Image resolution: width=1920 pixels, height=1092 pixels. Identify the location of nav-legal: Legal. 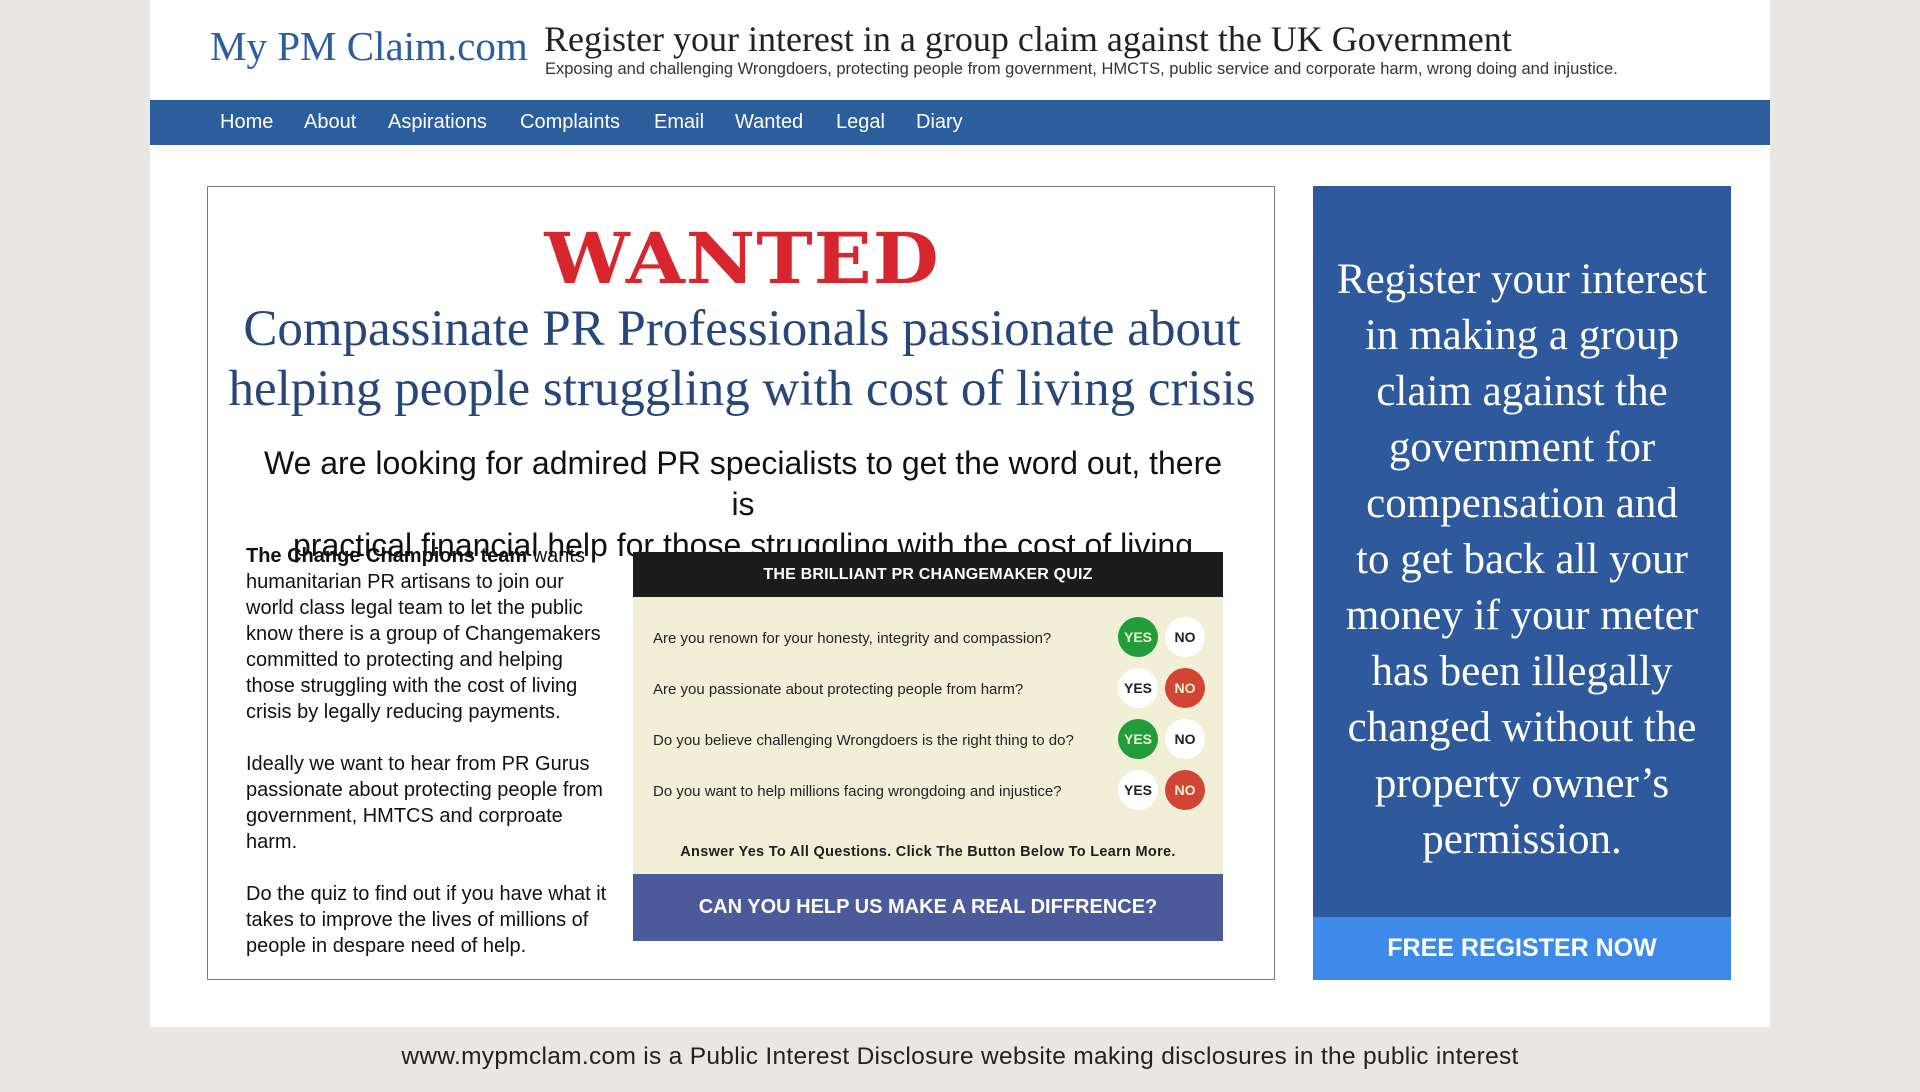
(860, 122).